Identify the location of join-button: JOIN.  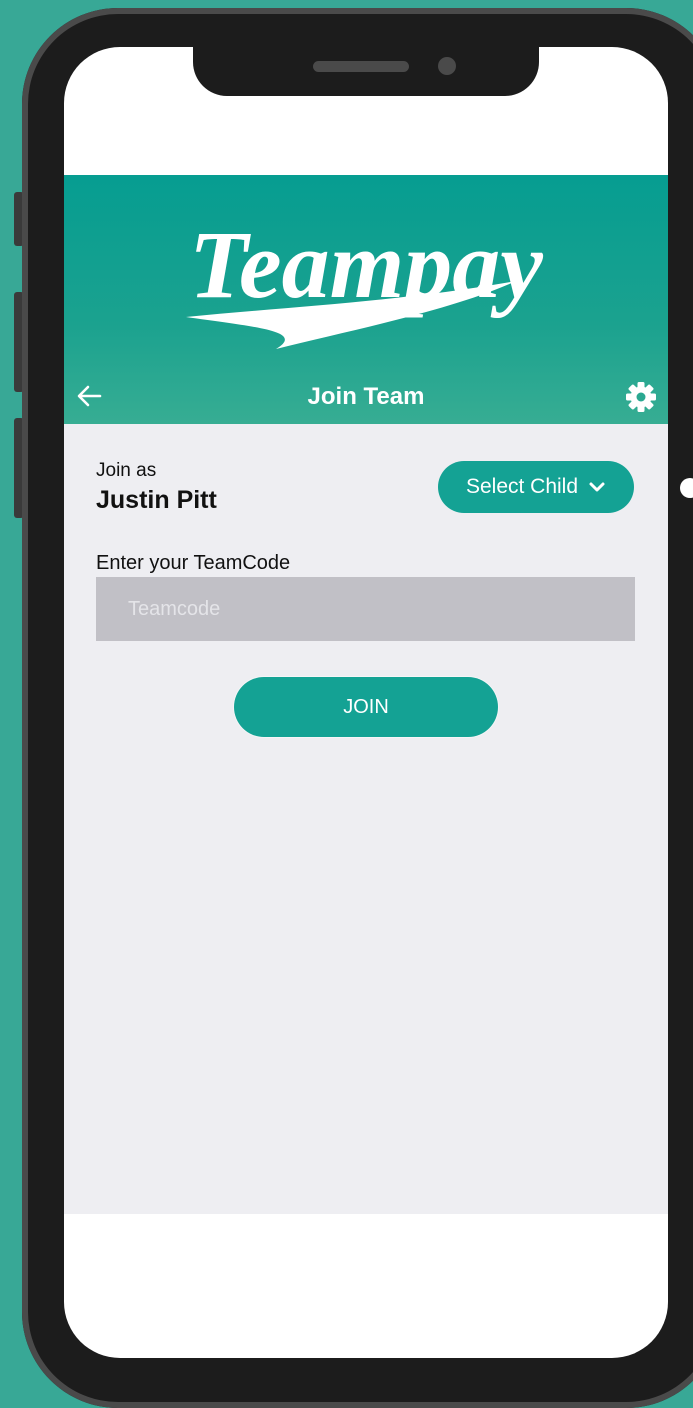
(366, 707).